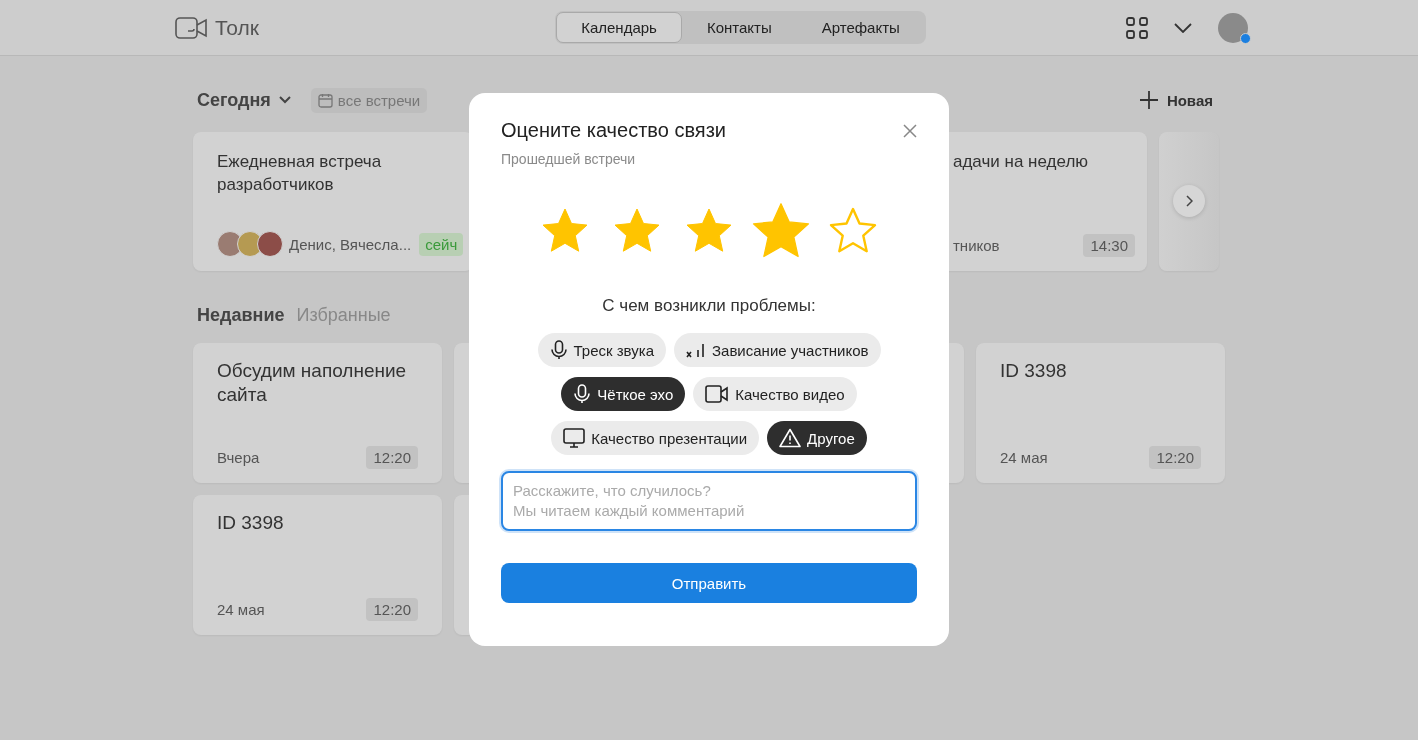 This screenshot has height=740, width=1418. I want to click on problem-chip: Качество видео, so click(775, 394).